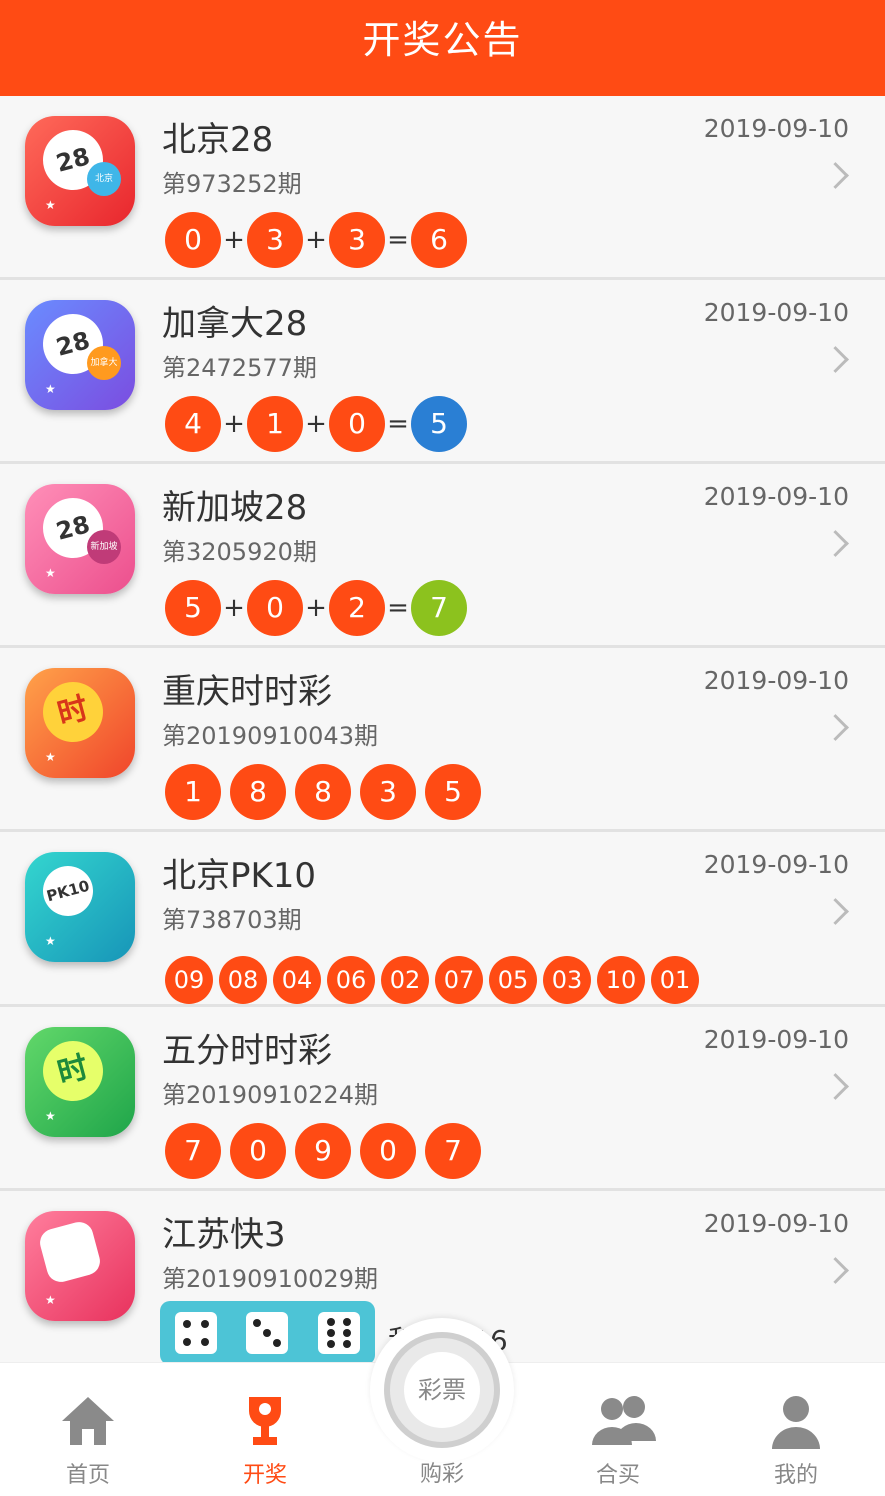  What do you see at coordinates (189, 980) in the screenshot?
I see `number-ball: 09` at bounding box center [189, 980].